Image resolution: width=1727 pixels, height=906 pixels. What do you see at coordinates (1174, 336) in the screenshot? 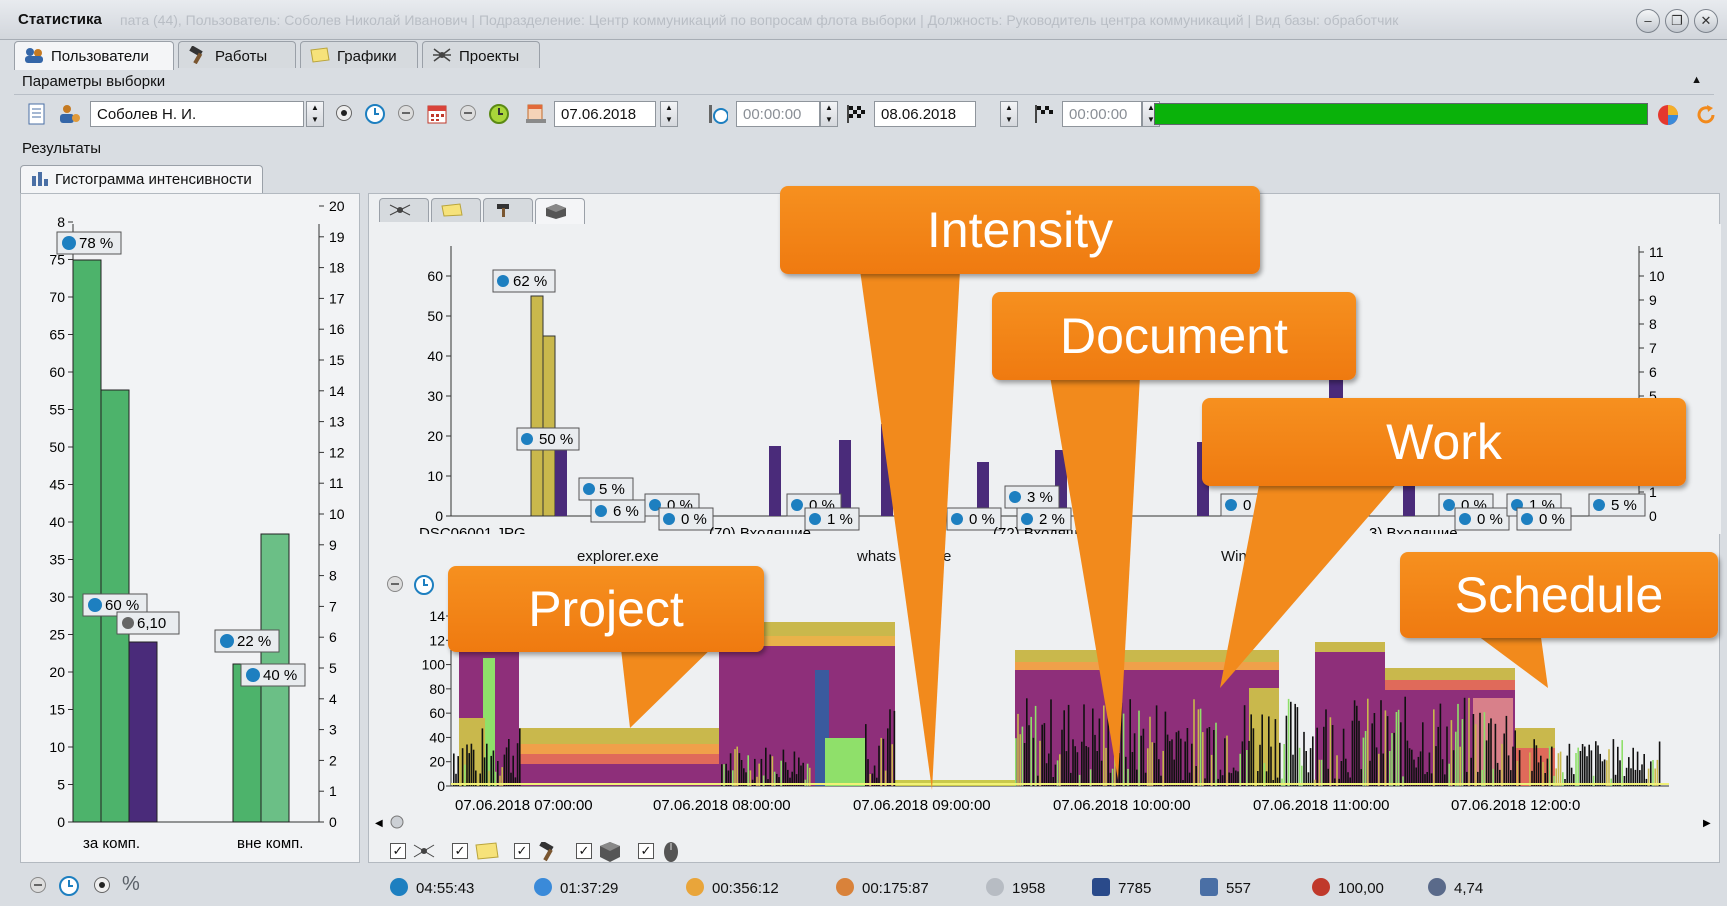
I see `callout-document: Document` at bounding box center [1174, 336].